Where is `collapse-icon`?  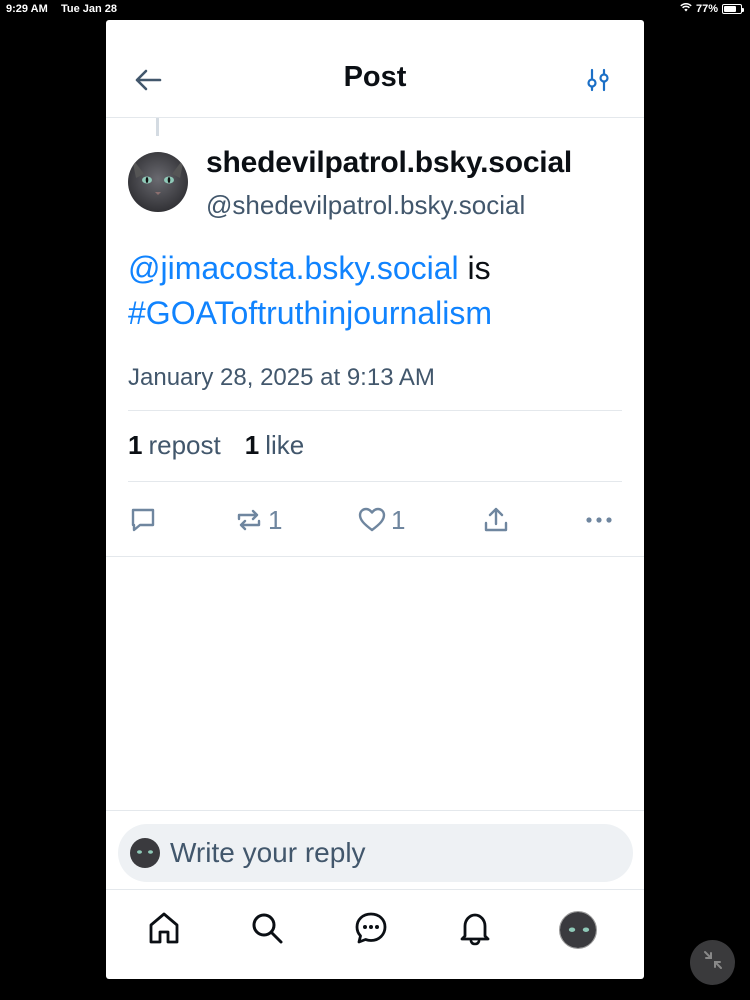
collapse-icon is located at coordinates (713, 962).